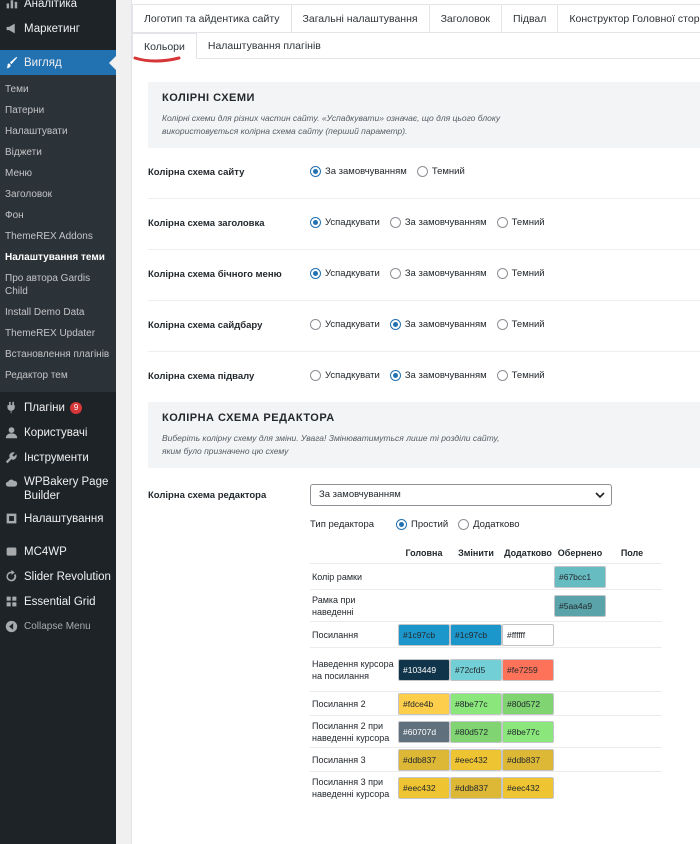 The width and height of the screenshot is (700, 844). I want to click on sidebar-item-tools: Інструменти, so click(58, 457).